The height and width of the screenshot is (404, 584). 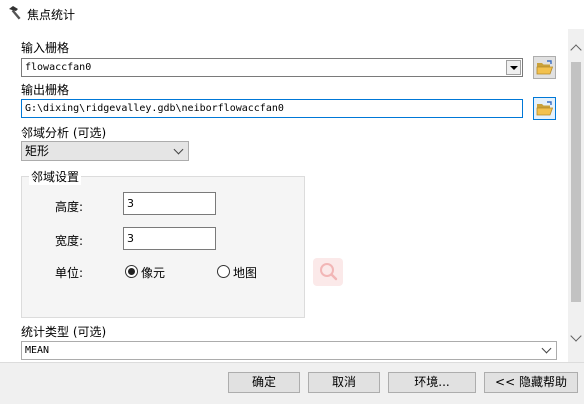 I want to click on height-input: 3, so click(x=169, y=203).